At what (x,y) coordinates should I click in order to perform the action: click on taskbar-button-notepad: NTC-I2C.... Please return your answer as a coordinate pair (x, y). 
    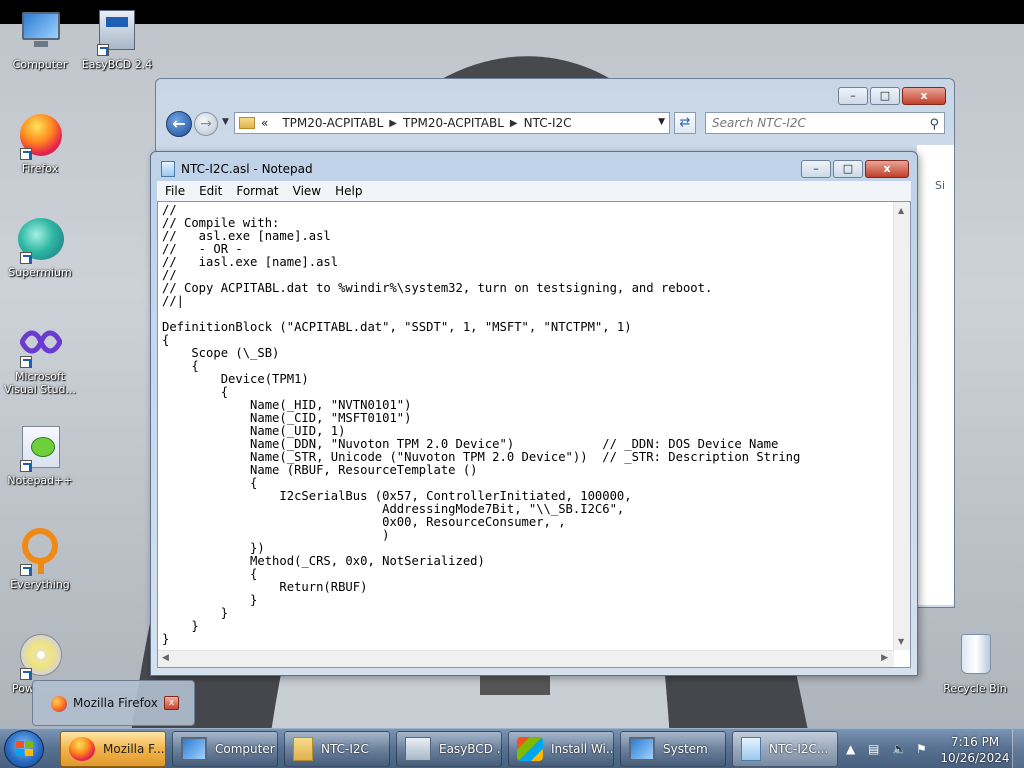
    Looking at the image, I should click on (785, 749).